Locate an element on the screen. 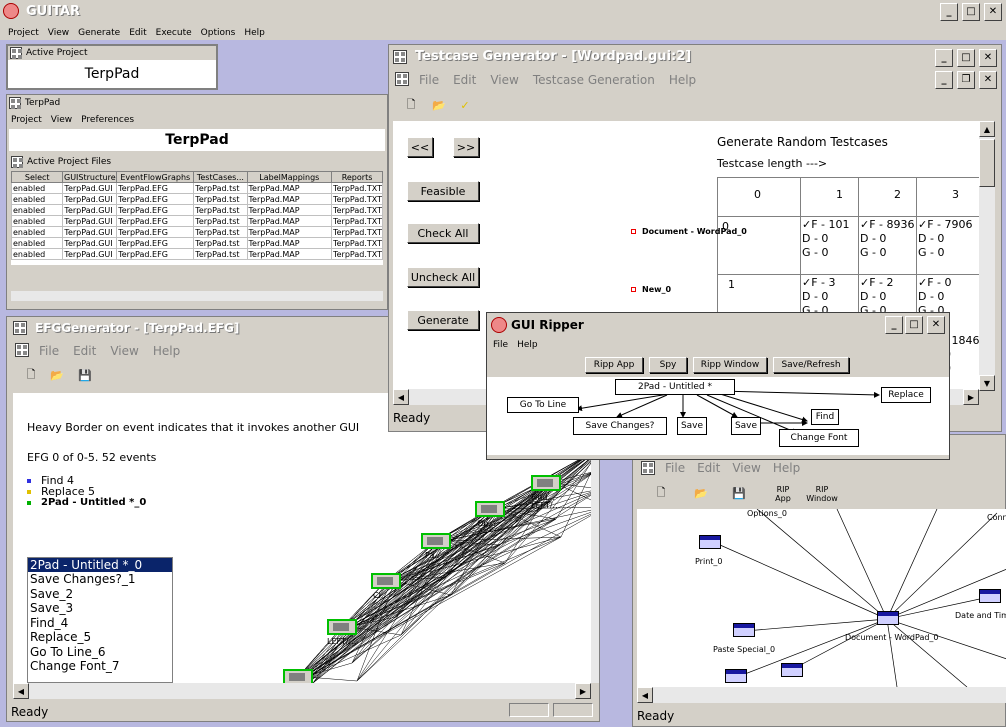 This screenshot has height=727, width=1006. save-refresh-button: Save/Refresh is located at coordinates (811, 365).